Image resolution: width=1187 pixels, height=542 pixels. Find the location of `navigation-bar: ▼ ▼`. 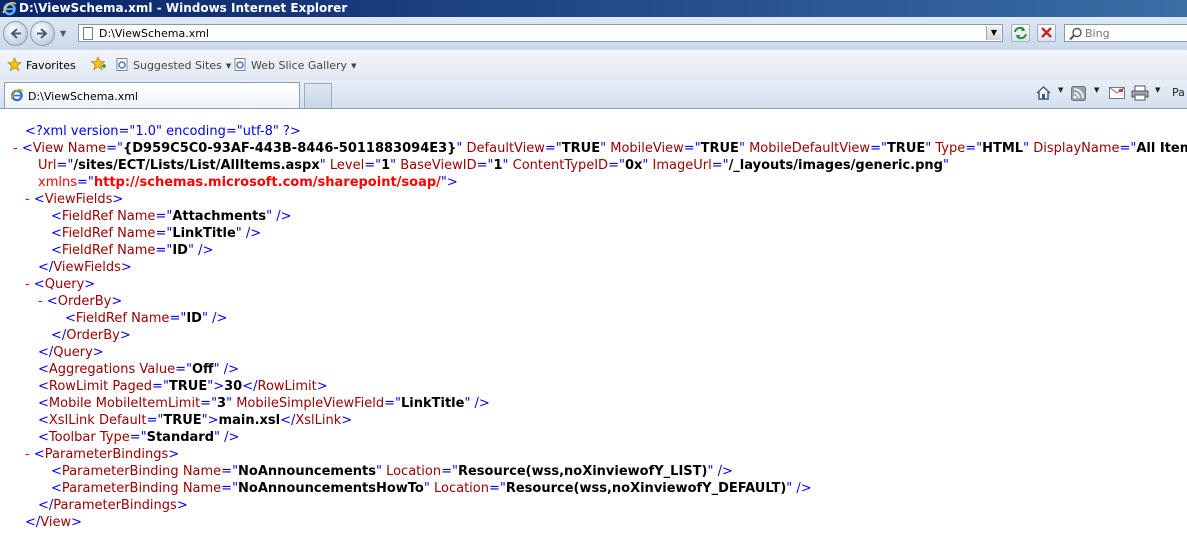

navigation-bar: ▼ ▼ is located at coordinates (593, 33).